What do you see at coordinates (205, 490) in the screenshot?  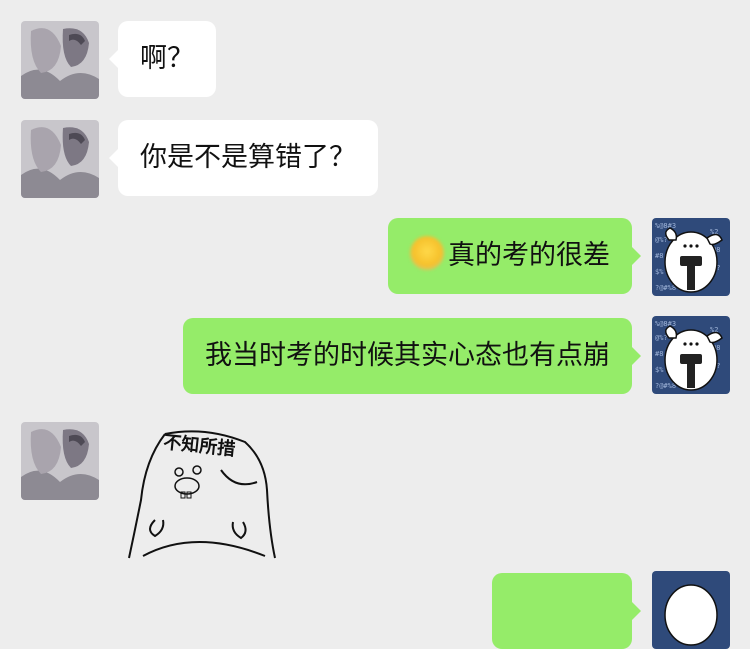 I see `sticker-message: 不知所措` at bounding box center [205, 490].